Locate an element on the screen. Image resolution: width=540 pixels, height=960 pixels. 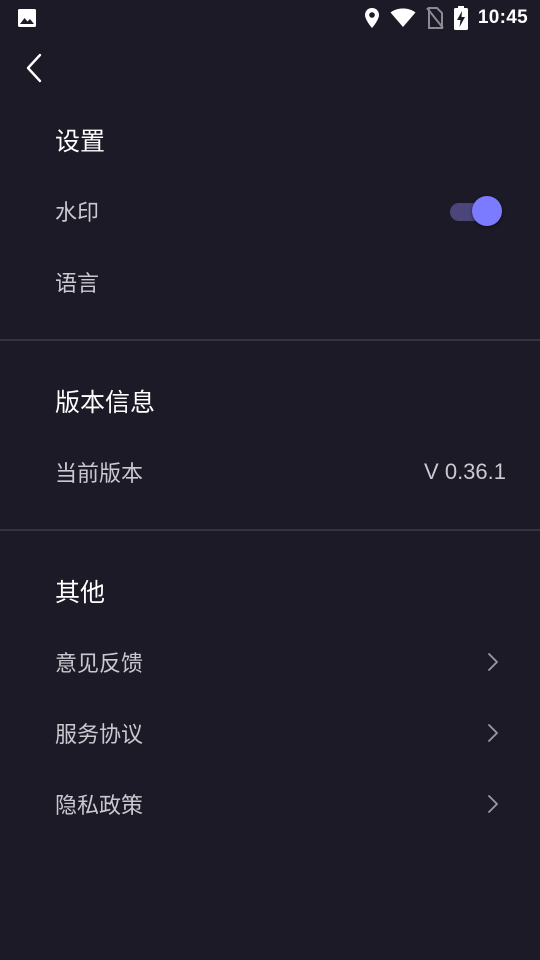
wifi-icon is located at coordinates (403, 18).